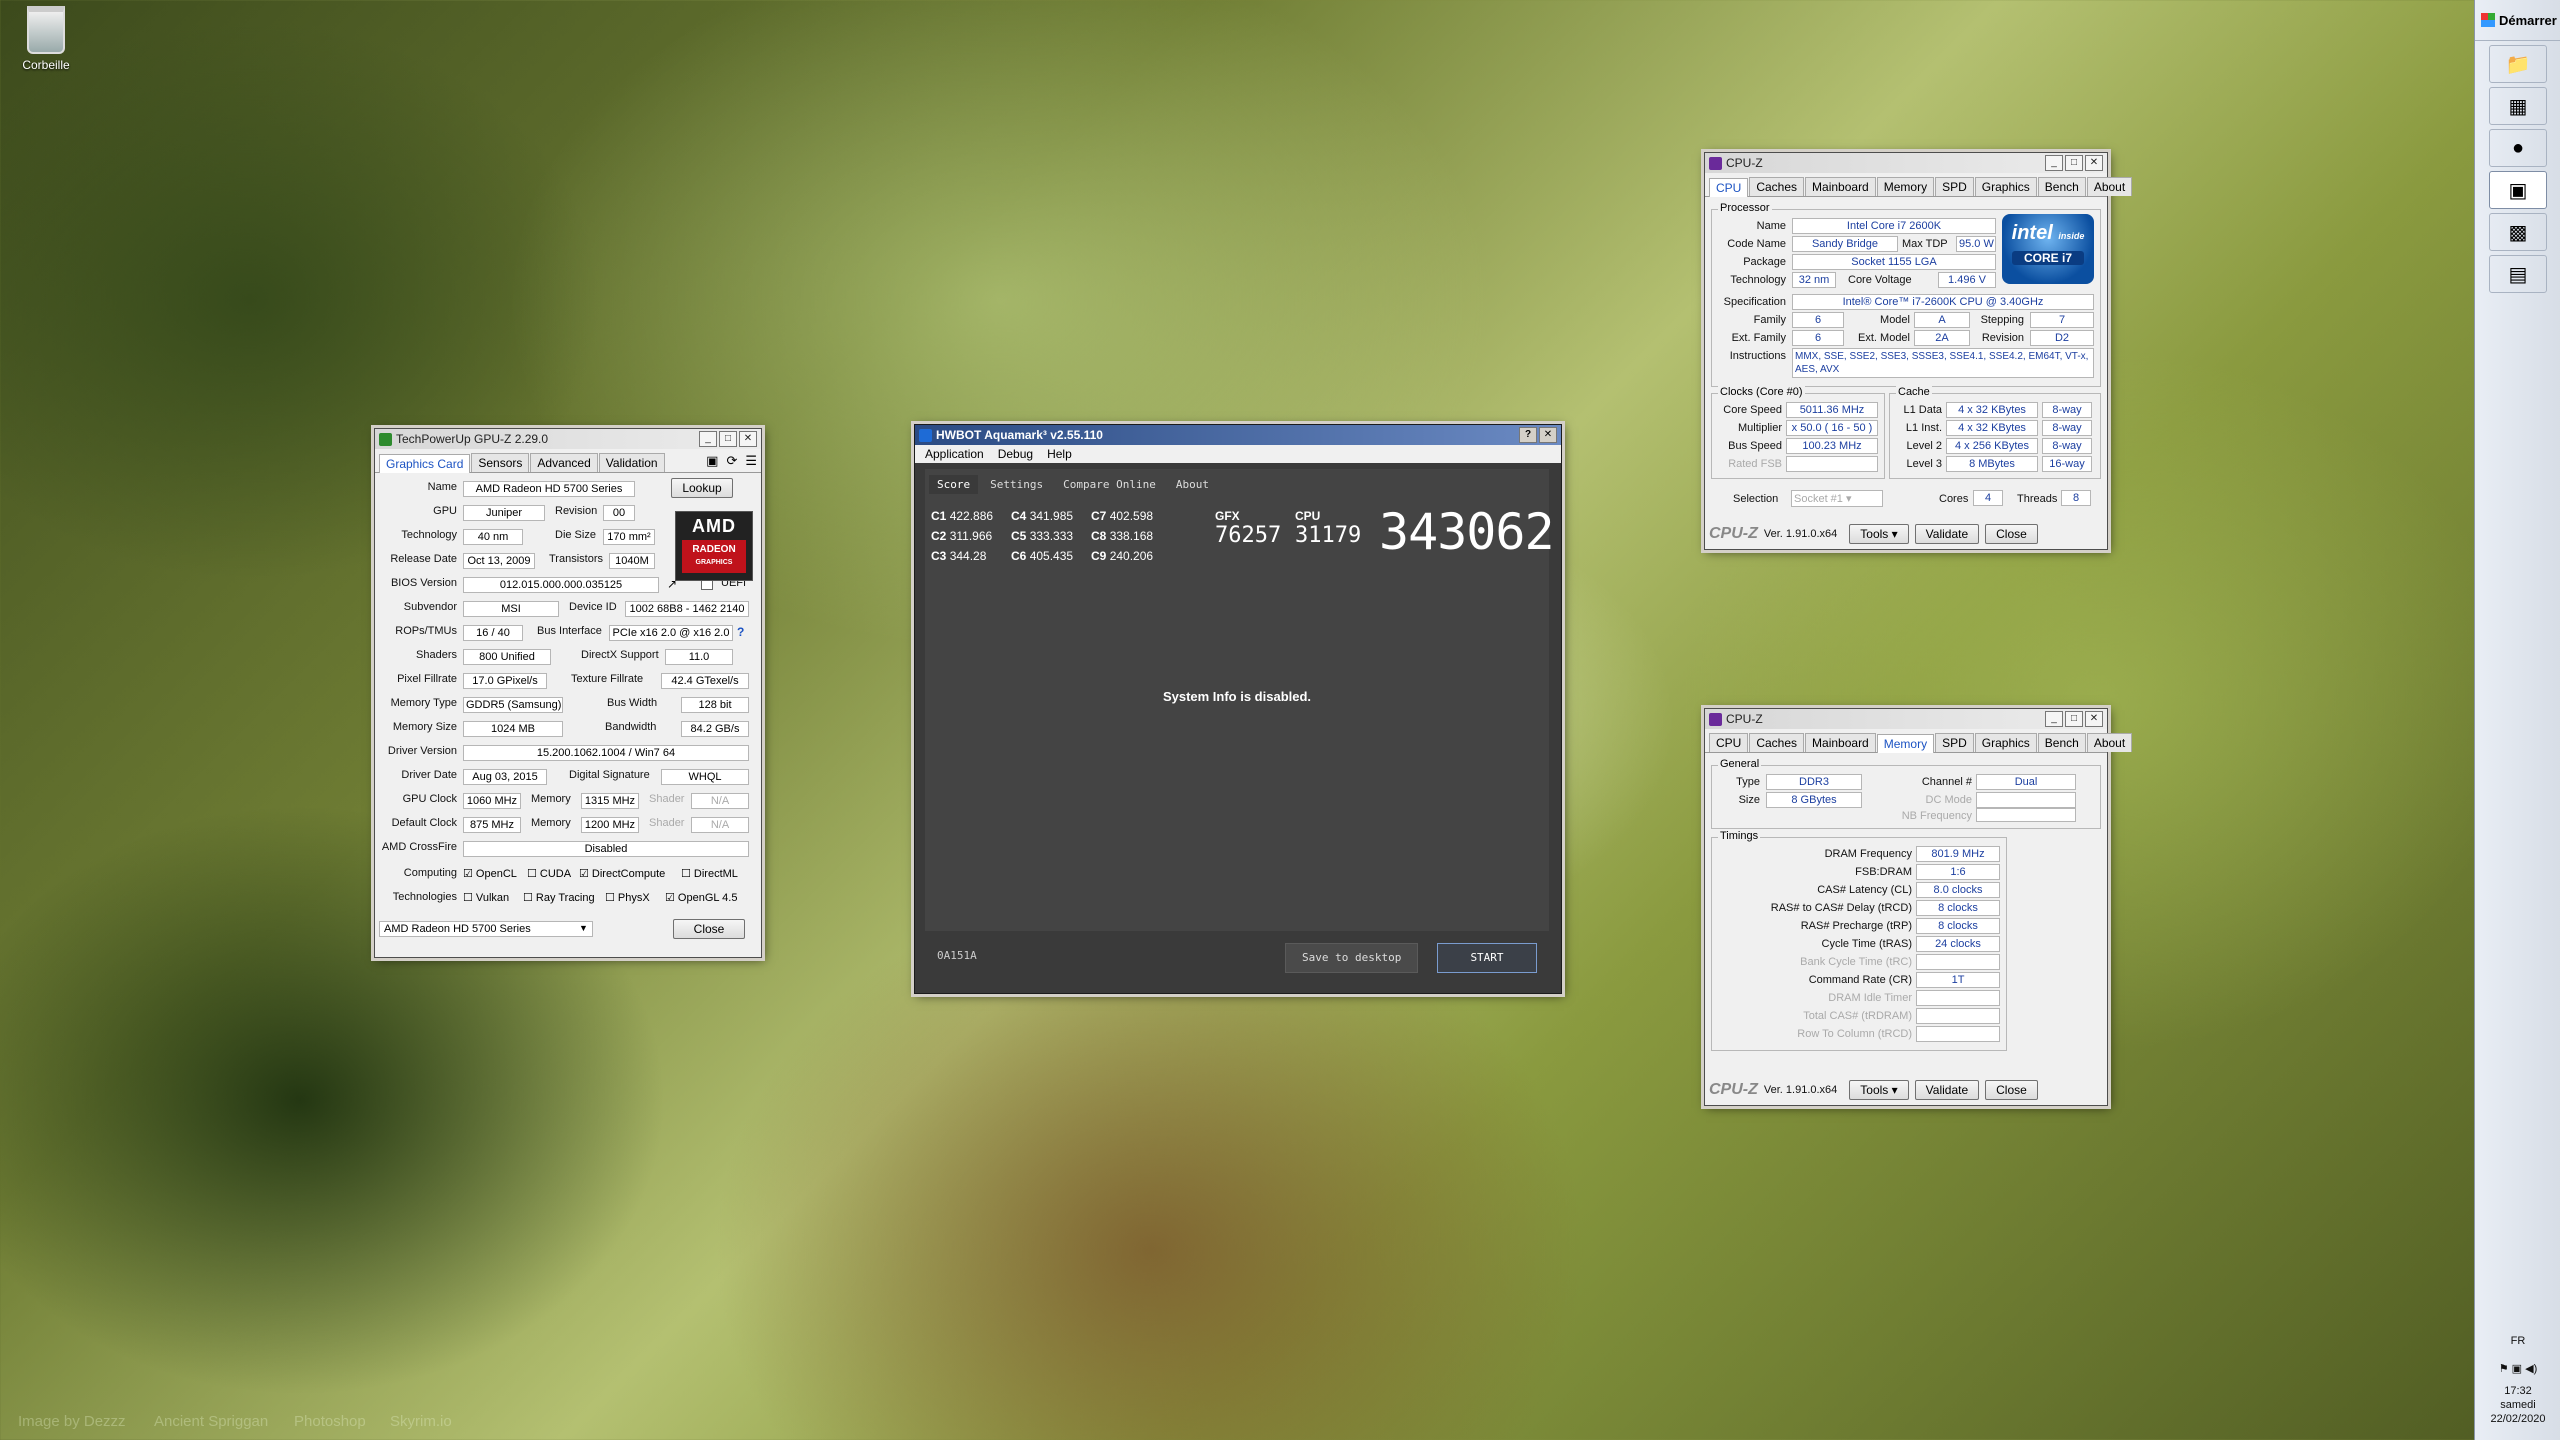 This screenshot has height=1440, width=2560. I want to click on revision-label: Revision, so click(576, 511).